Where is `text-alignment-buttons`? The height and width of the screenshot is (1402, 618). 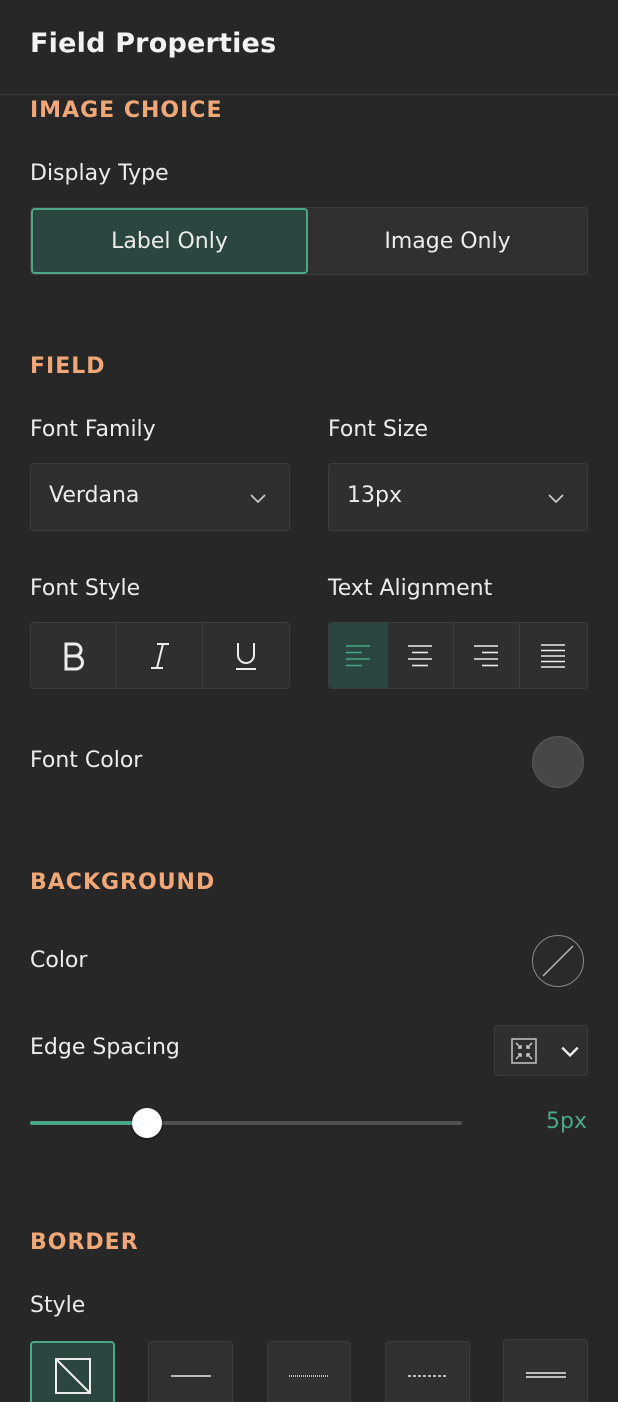 text-alignment-buttons is located at coordinates (458, 655).